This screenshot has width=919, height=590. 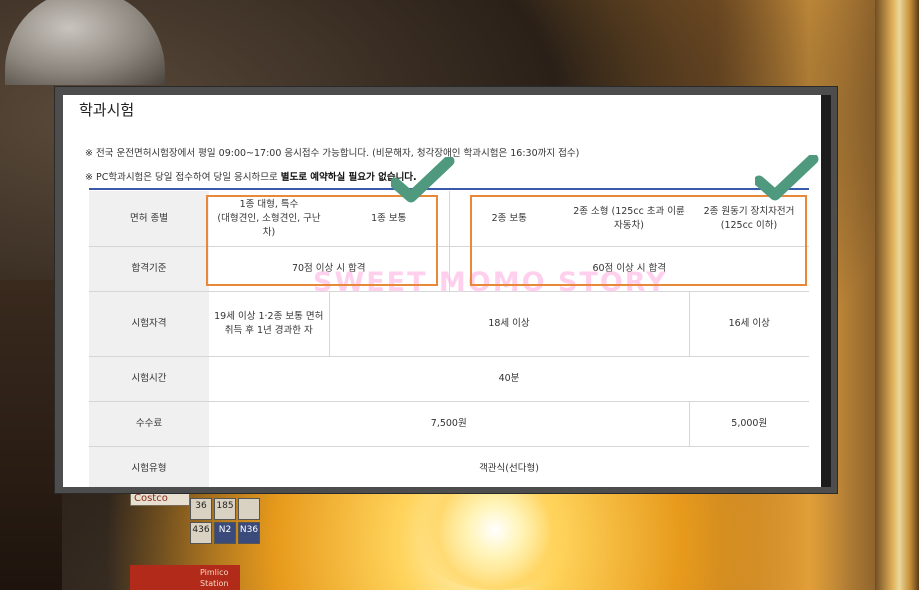 What do you see at coordinates (31, 435) in the screenshot?
I see `background-building` at bounding box center [31, 435].